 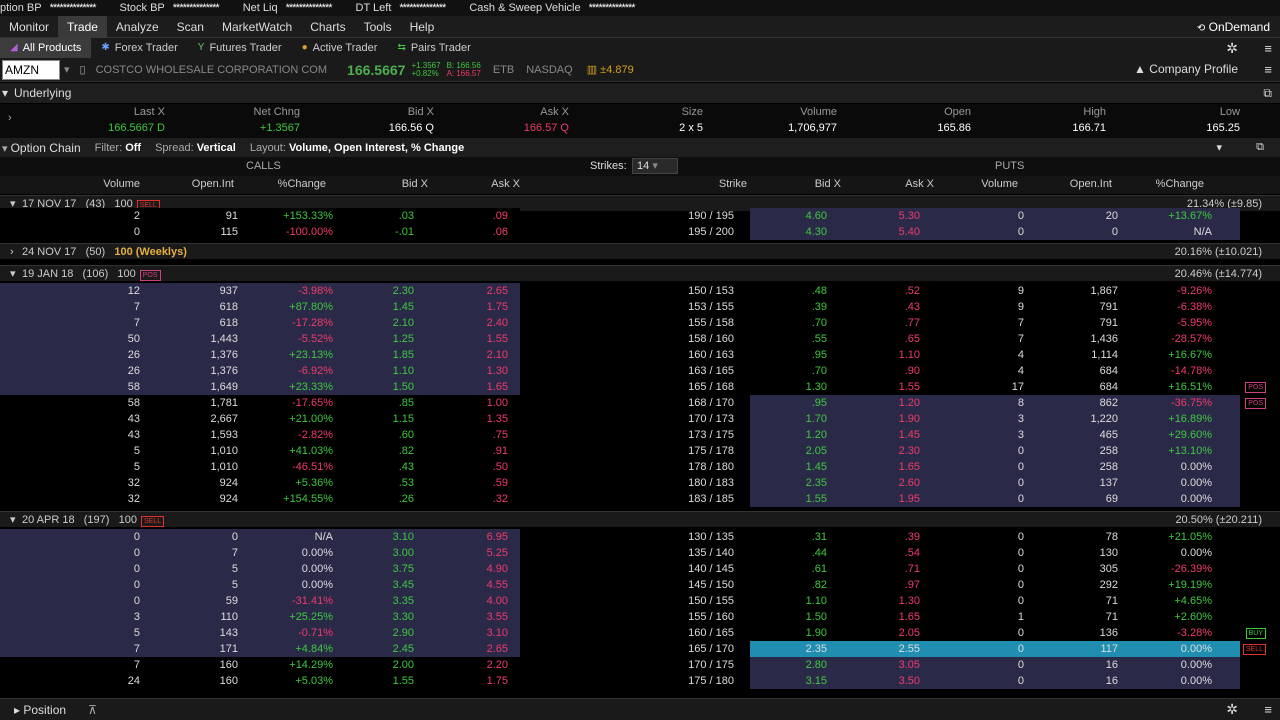 I want to click on popout-icon: ⧉, so click(x=1267, y=93).